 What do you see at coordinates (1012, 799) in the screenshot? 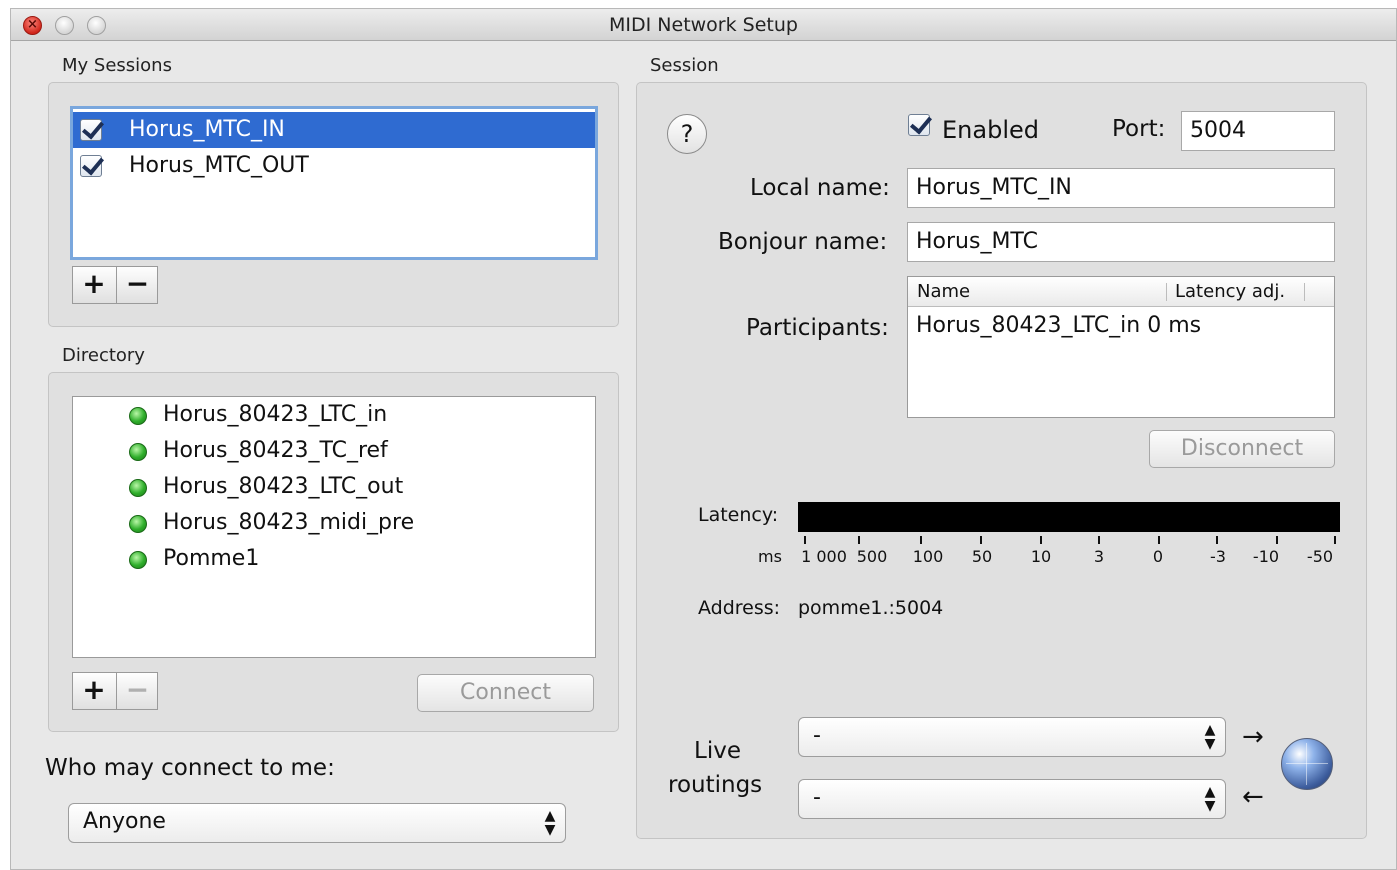
I see `routing-in-select: - ▲ ▼` at bounding box center [1012, 799].